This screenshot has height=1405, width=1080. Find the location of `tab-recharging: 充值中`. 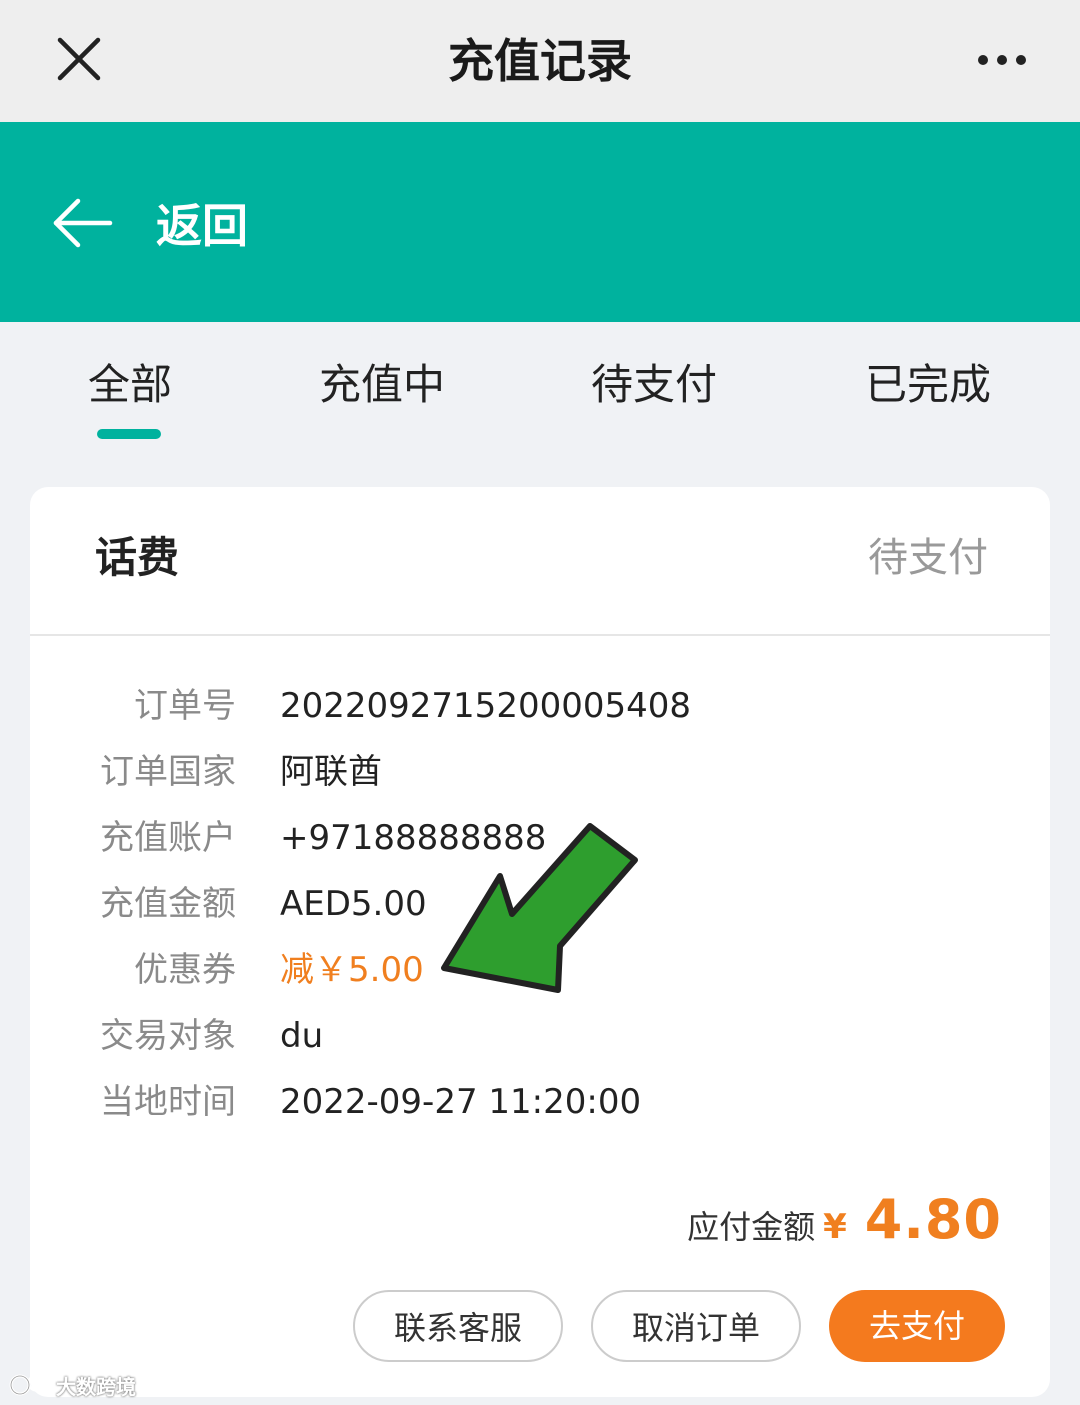

tab-recharging: 充值中 is located at coordinates (382, 385).